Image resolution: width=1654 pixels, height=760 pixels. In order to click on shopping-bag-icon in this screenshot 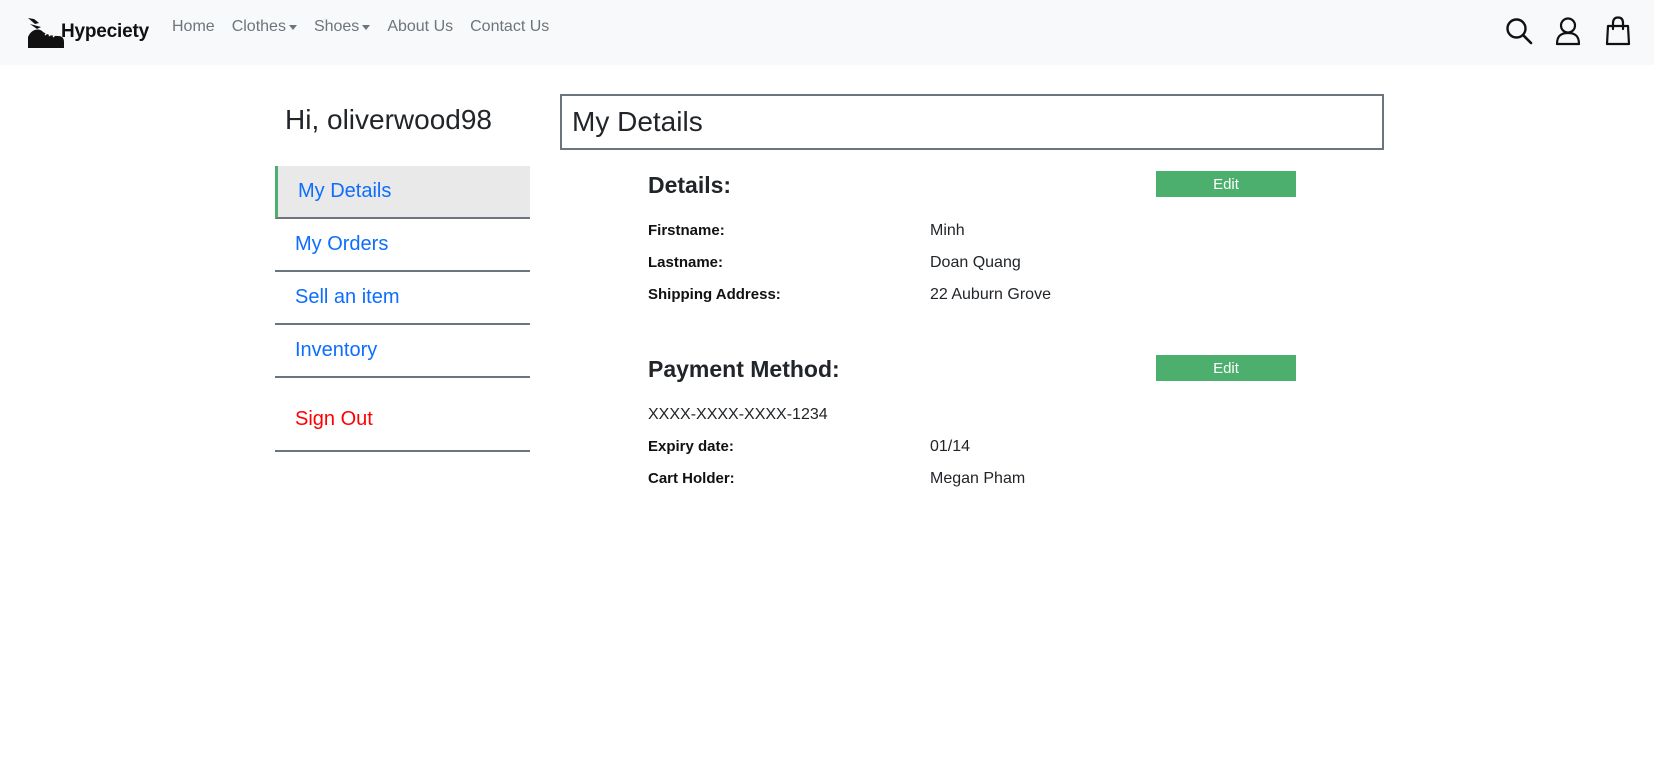, I will do `click(1618, 31)`.